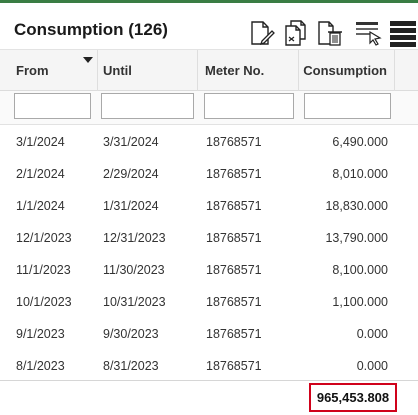 The image size is (418, 415). I want to click on cell-from: 3/1/2024, so click(40, 142).